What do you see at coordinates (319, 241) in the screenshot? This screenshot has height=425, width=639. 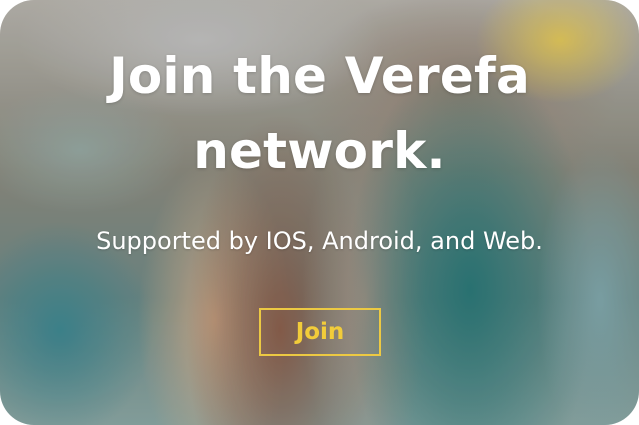 I see `hero-subtitle: Supported by IOS, Android, and Web.` at bounding box center [319, 241].